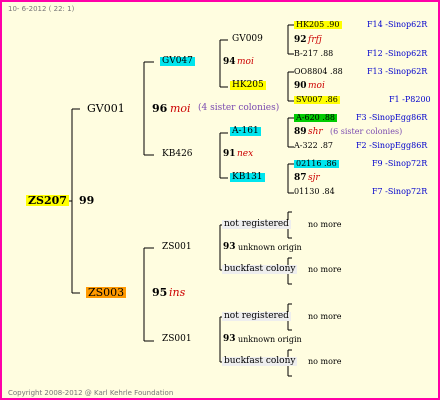  Describe the element at coordinates (229, 247) in the screenshot. I see `zs001a-year: 93` at that location.